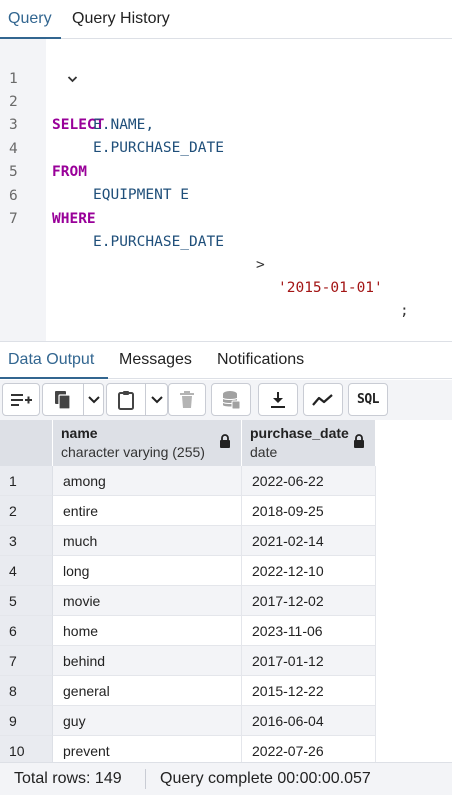 The width and height of the screenshot is (452, 795). What do you see at coordinates (309, 601) in the screenshot?
I see `cell-purchase-date: 2017-12-02` at bounding box center [309, 601].